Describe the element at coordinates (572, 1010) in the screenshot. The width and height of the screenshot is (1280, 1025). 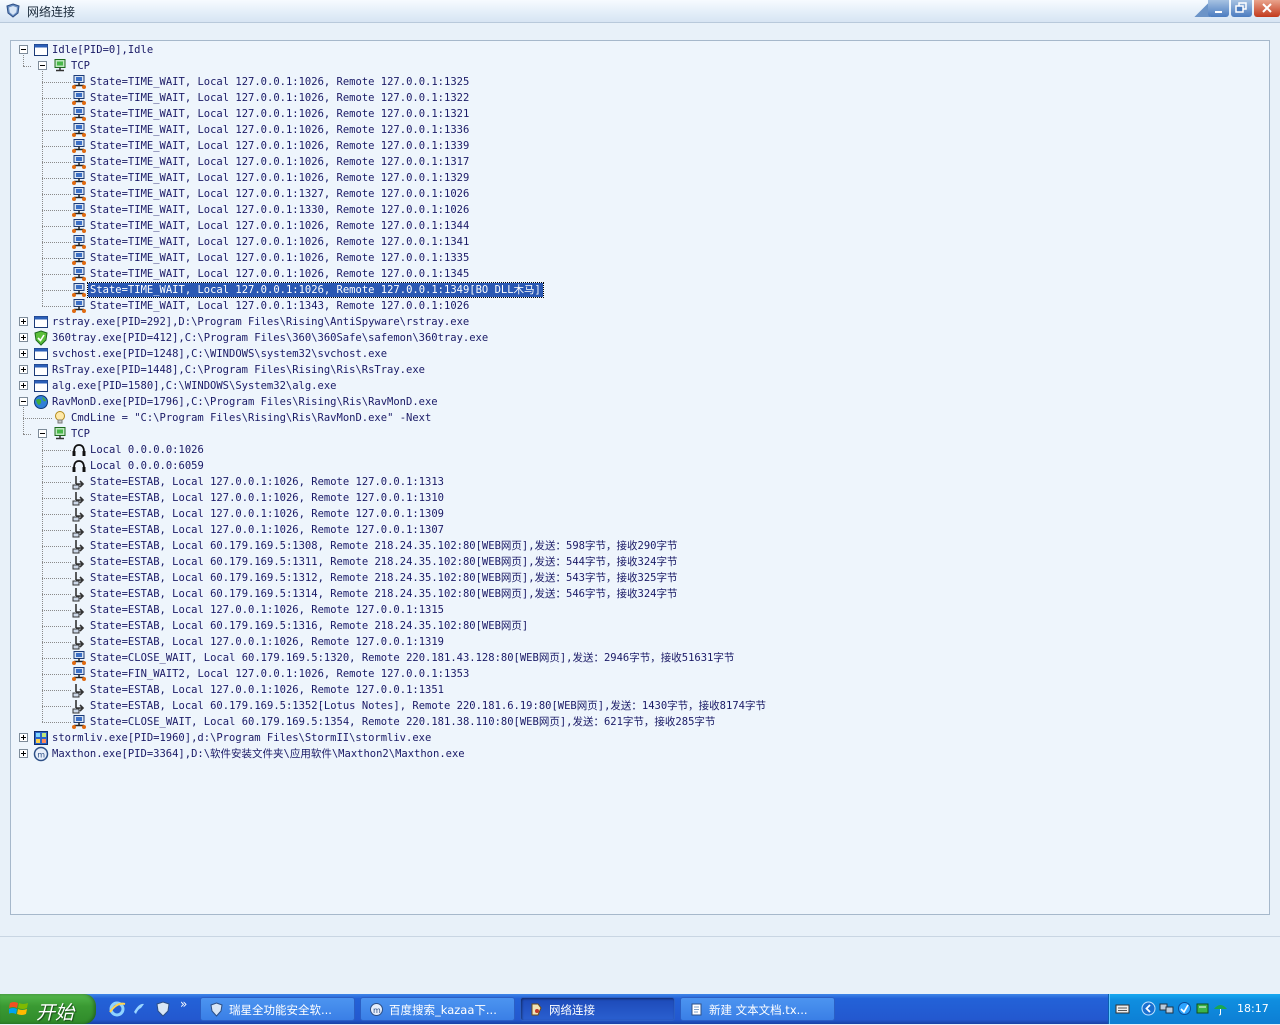
I see `taskbar-button-label: 网络连接` at that location.